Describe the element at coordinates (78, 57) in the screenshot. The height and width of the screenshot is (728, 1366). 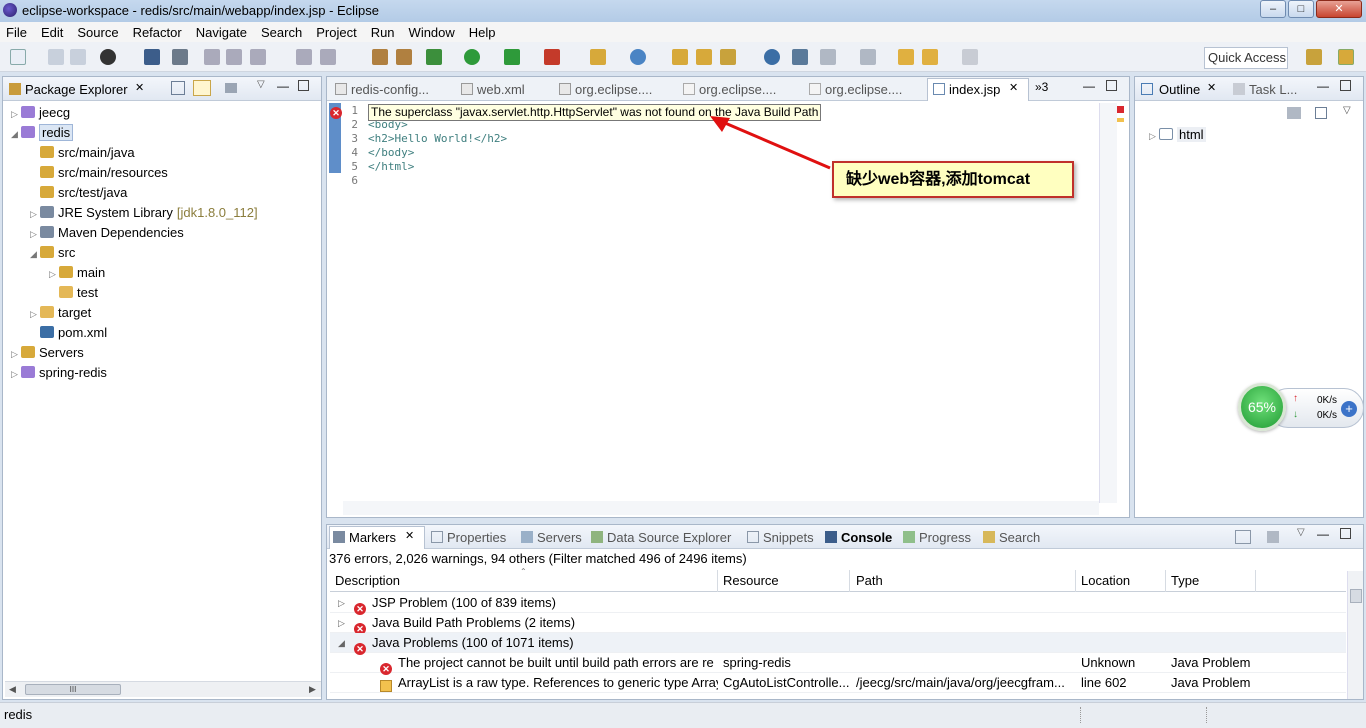
I see `save-all-icon` at that location.